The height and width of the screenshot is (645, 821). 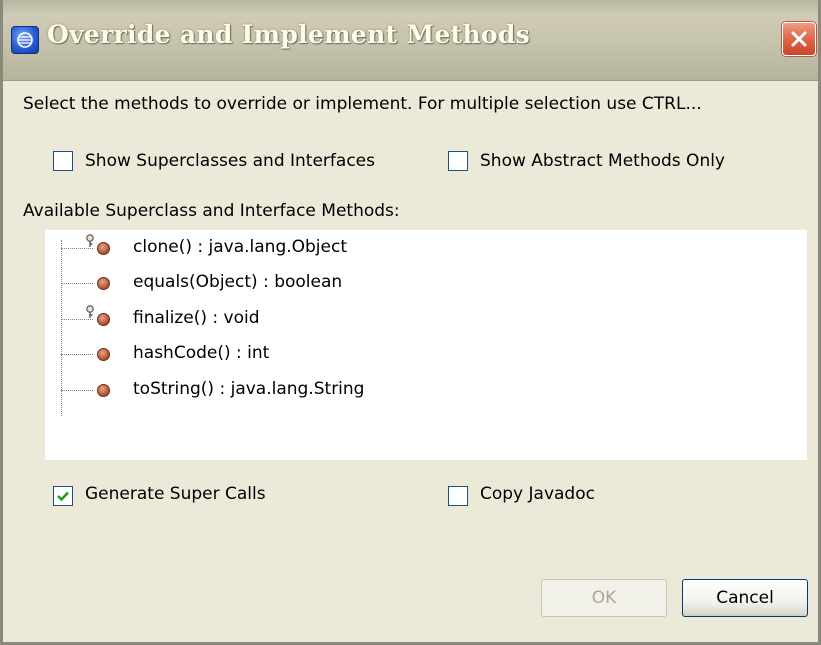 I want to click on ok-button: OK, so click(x=604, y=598).